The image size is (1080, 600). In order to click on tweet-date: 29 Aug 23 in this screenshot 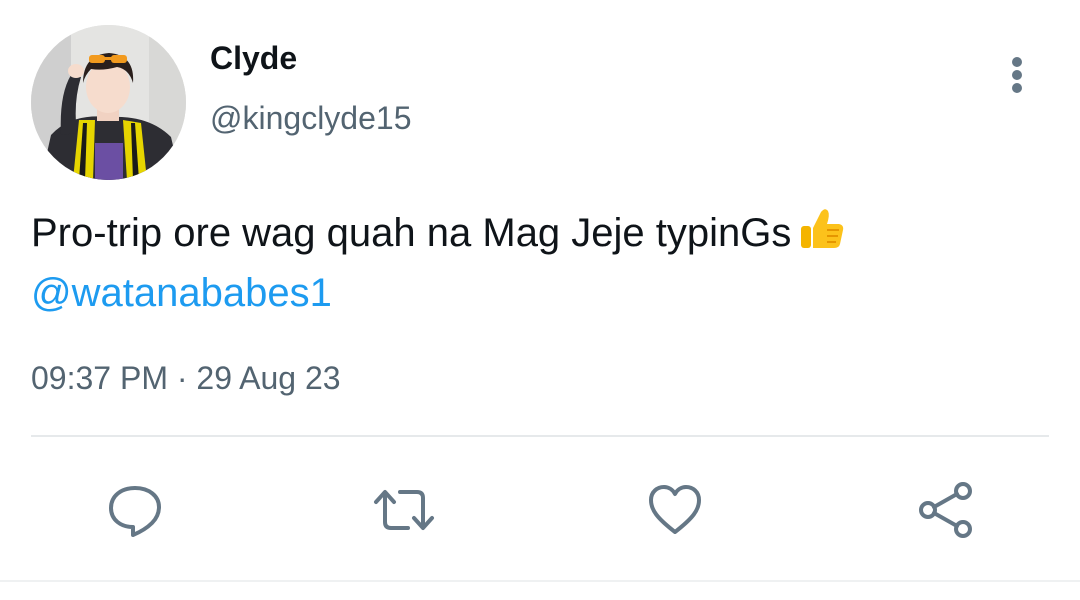, I will do `click(268, 378)`.